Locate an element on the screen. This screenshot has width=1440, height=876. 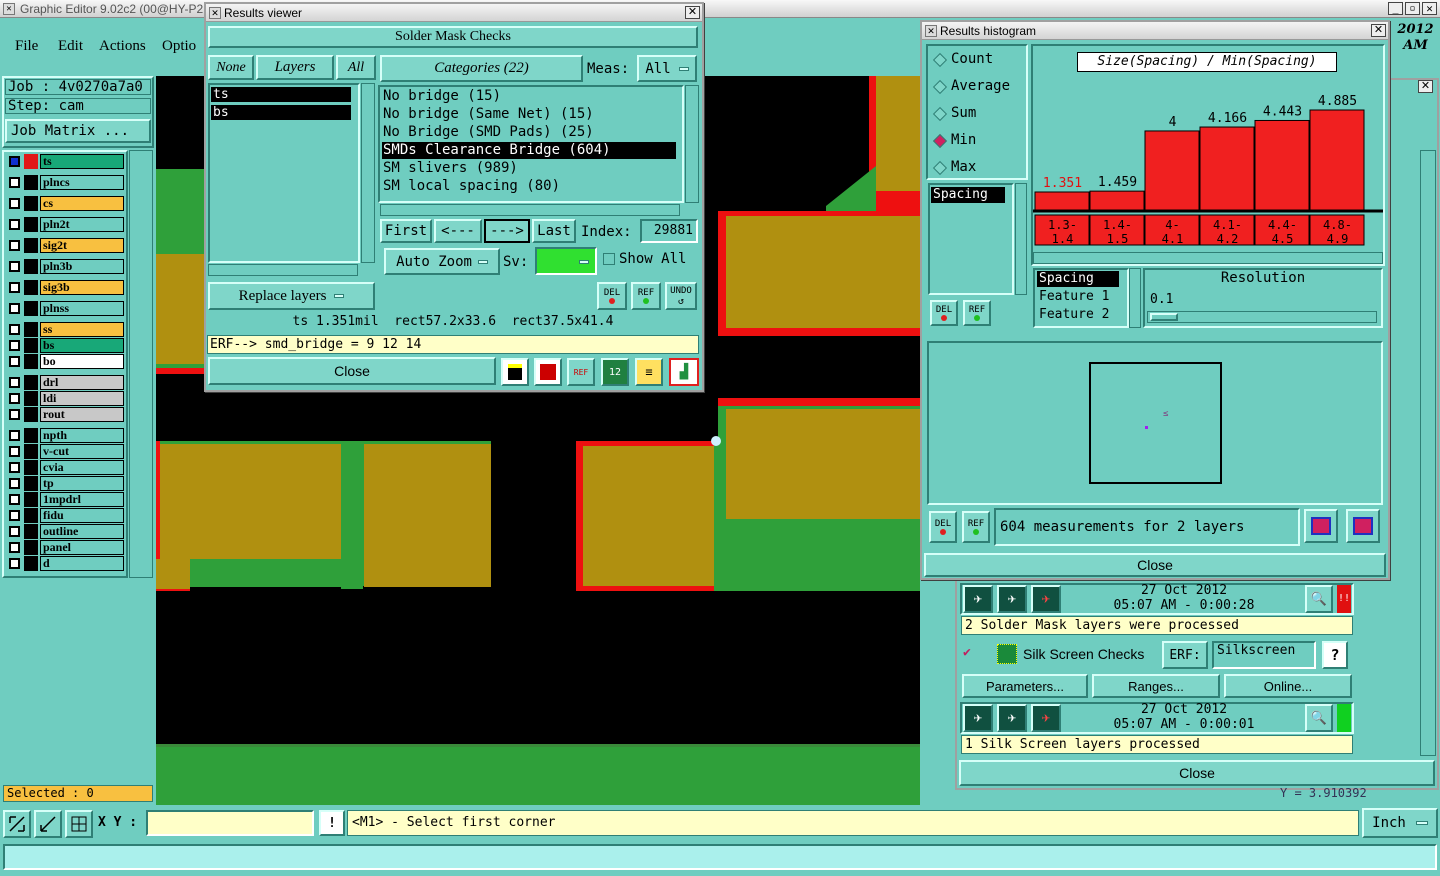
rv-report-button is located at coordinates (515, 372).